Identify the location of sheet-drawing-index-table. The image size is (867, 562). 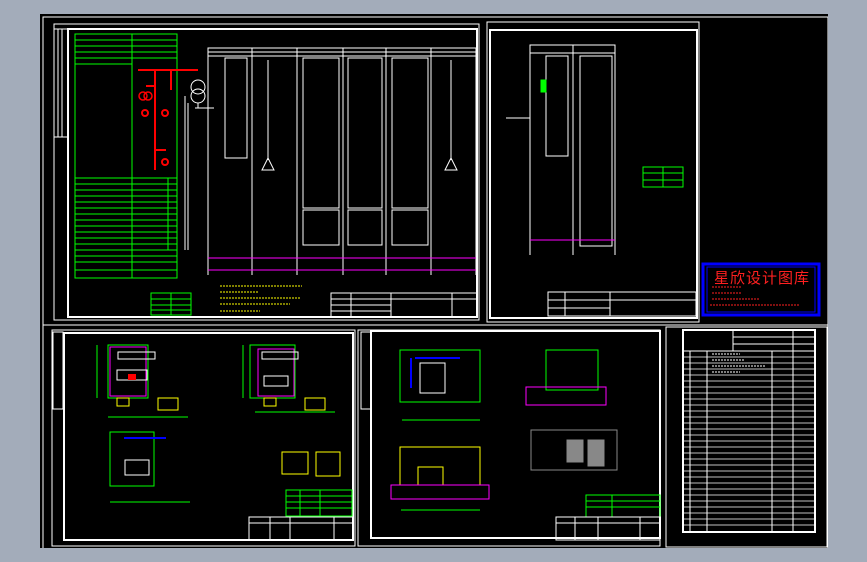
(746, 437).